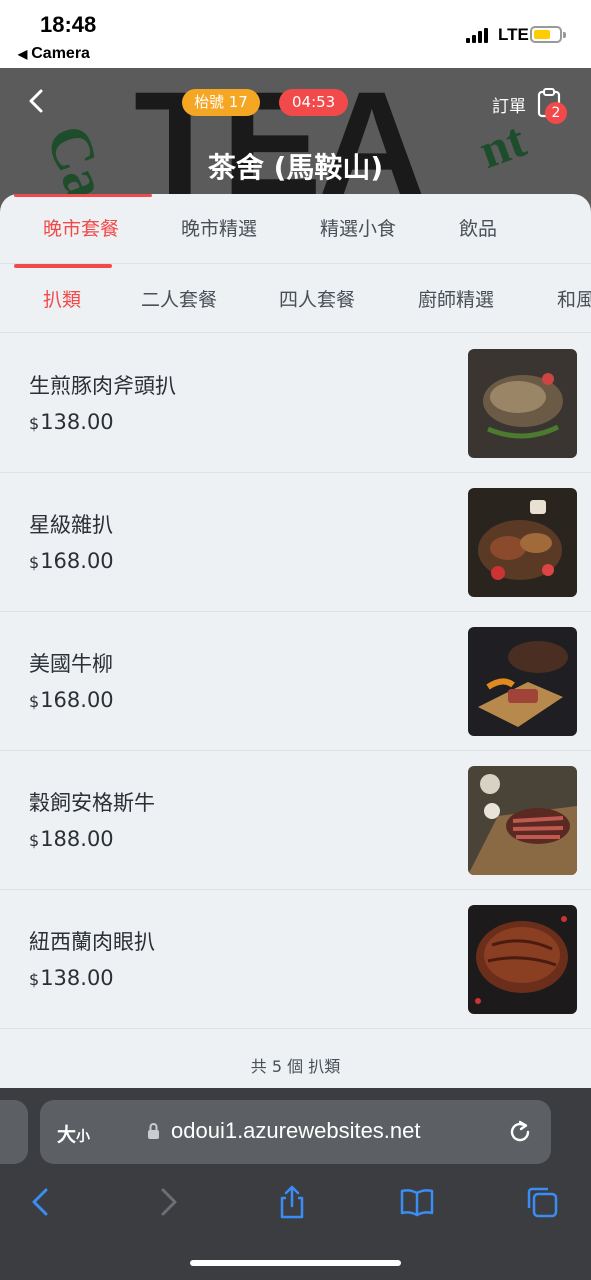 The image size is (591, 1280). What do you see at coordinates (169, 1202) in the screenshot?
I see `forward-arrow-icon` at bounding box center [169, 1202].